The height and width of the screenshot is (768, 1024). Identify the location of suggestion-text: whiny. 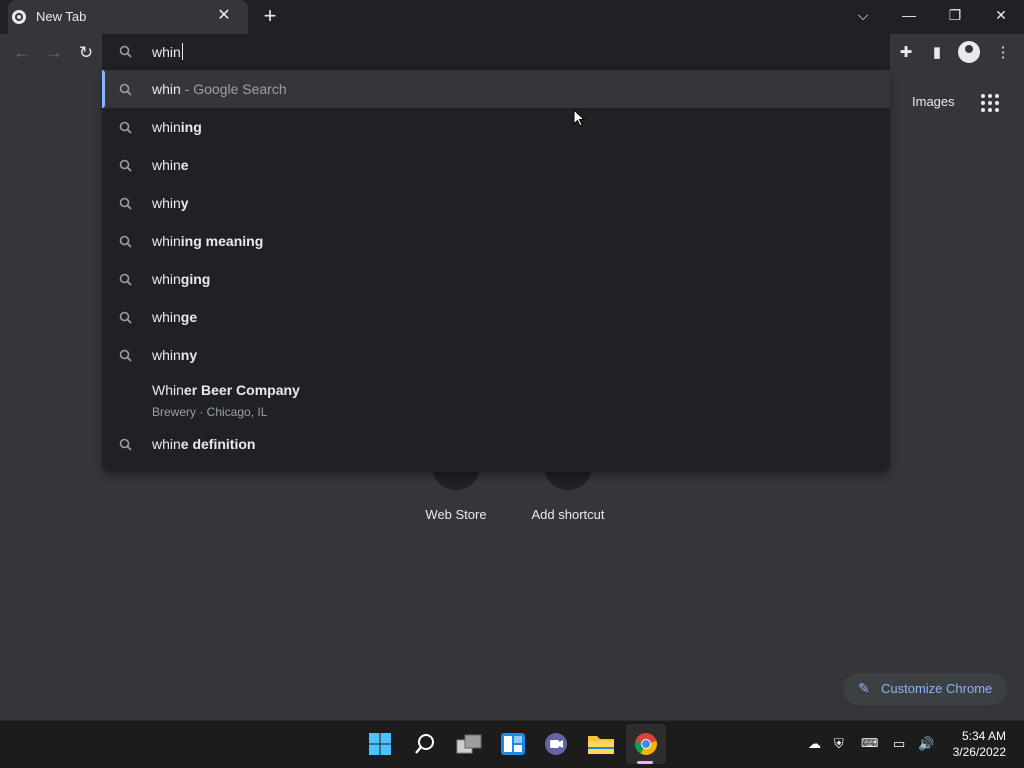
(170, 203).